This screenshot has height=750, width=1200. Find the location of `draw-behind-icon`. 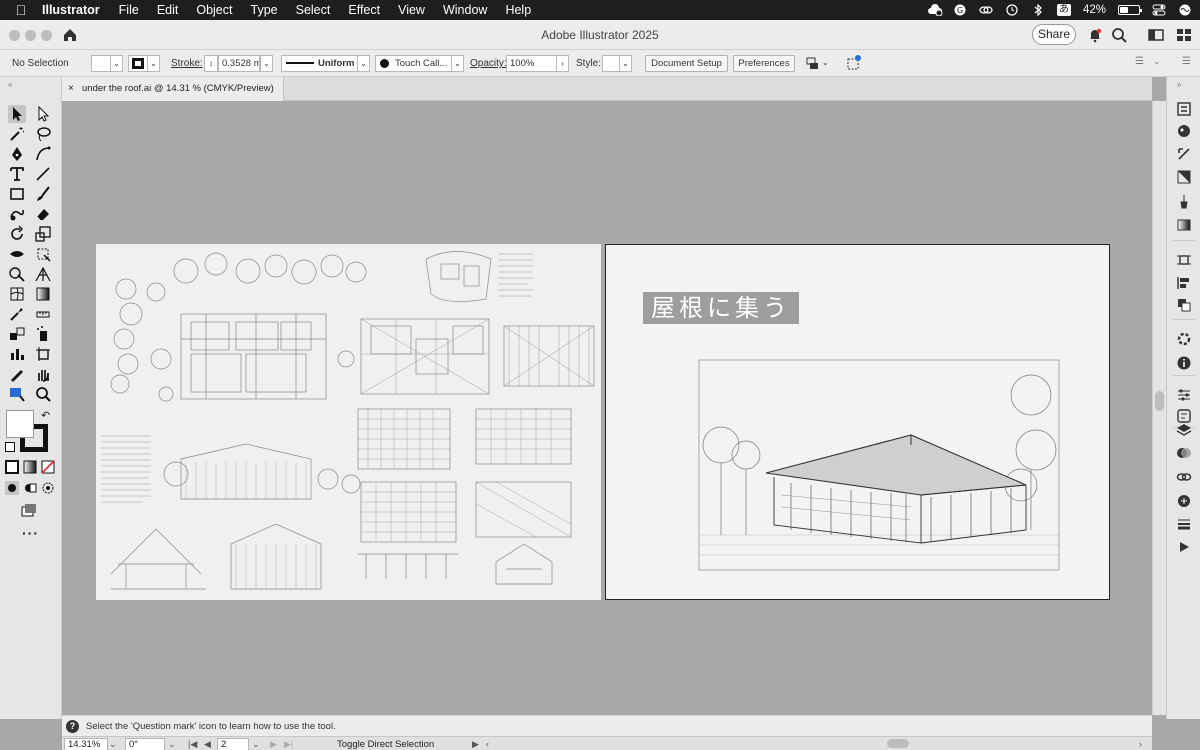

draw-behind-icon is located at coordinates (30, 488).